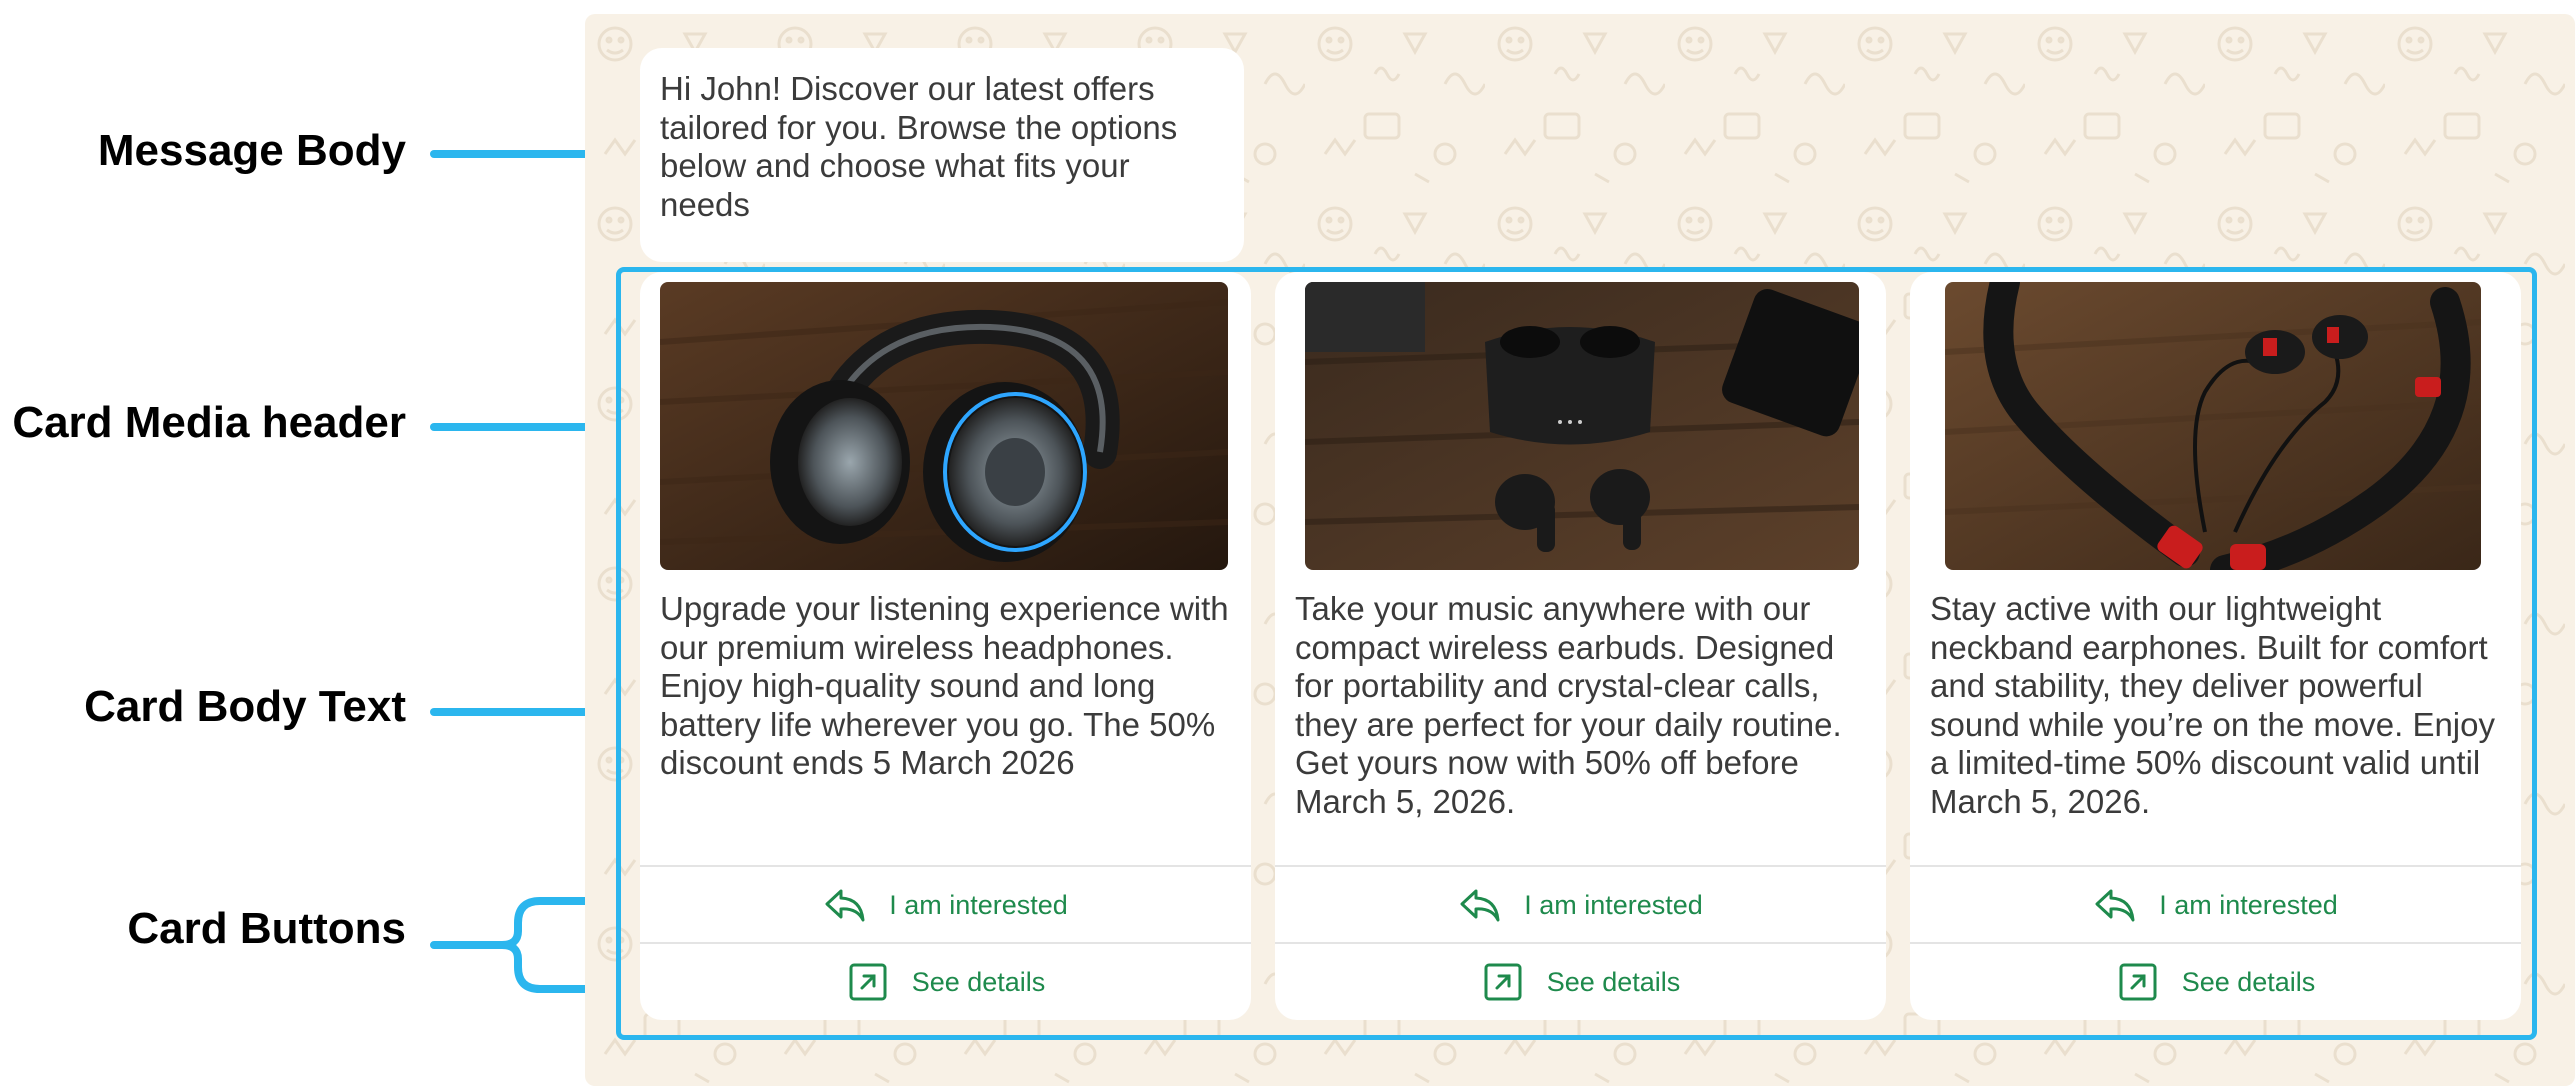 This screenshot has height=1092, width=2576. I want to click on annotation-message-body: Message Body, so click(251, 150).